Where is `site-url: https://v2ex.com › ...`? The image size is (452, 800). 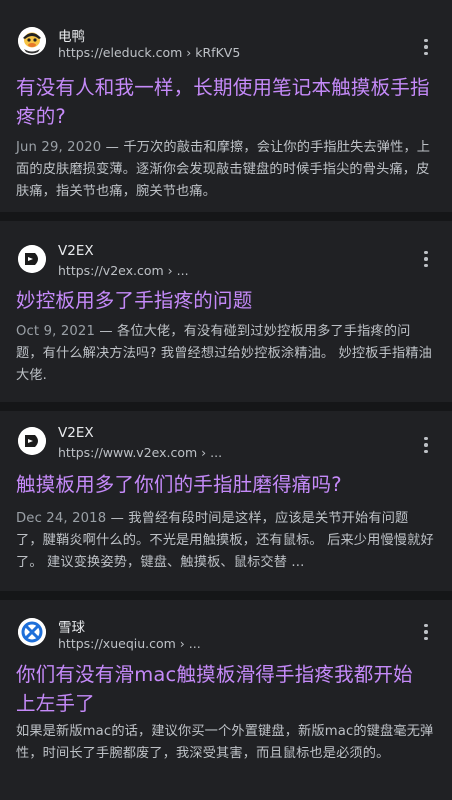 site-url: https://v2ex.com › ... is located at coordinates (123, 270).